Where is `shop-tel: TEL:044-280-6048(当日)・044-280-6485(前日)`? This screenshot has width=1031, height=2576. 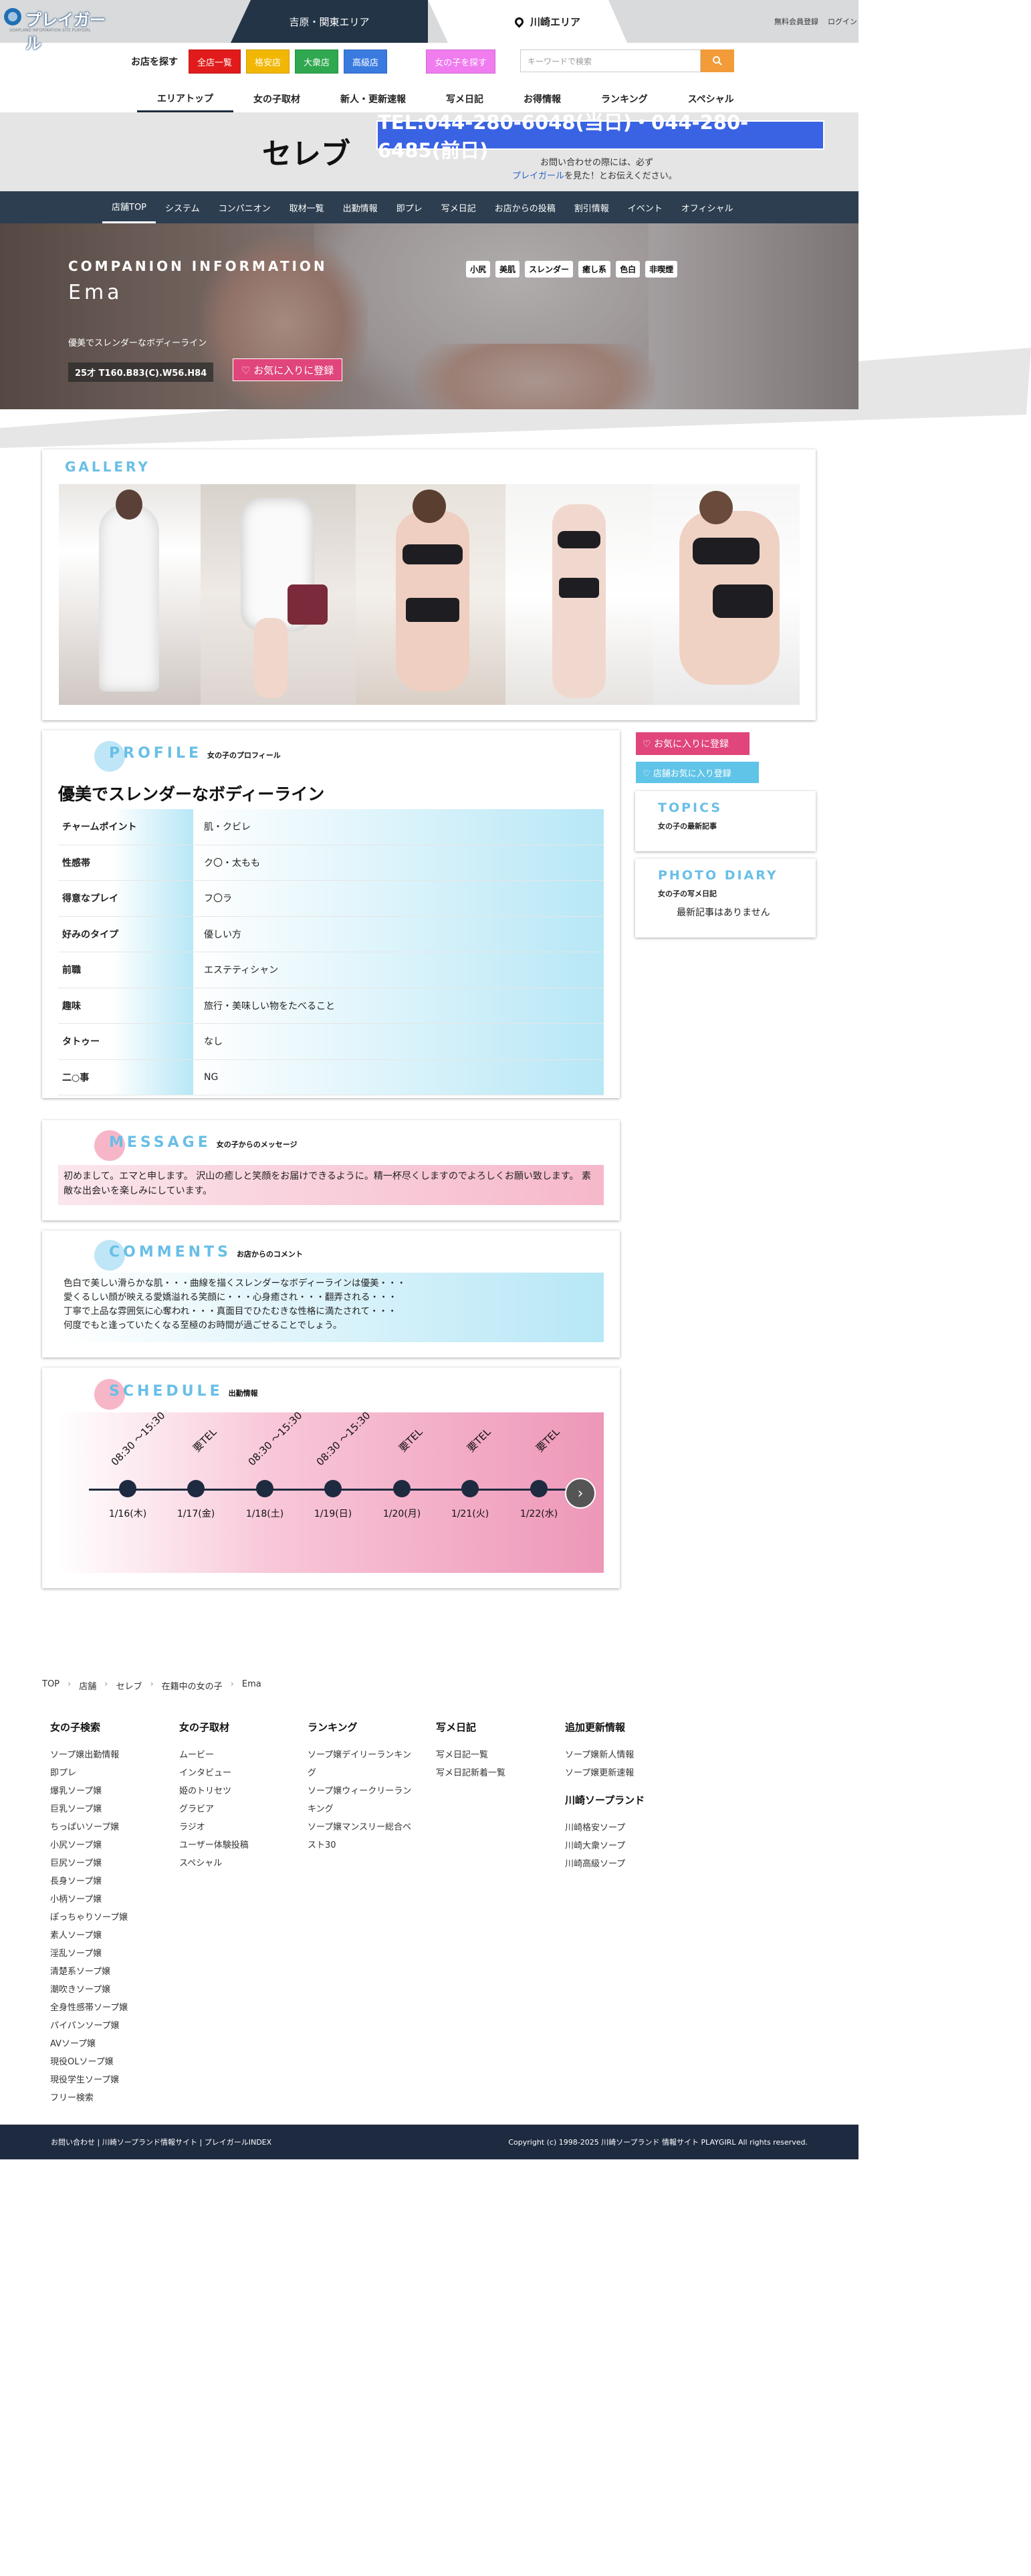 shop-tel: TEL:044-280-6048(当日)・044-280-6485(前日) is located at coordinates (600, 136).